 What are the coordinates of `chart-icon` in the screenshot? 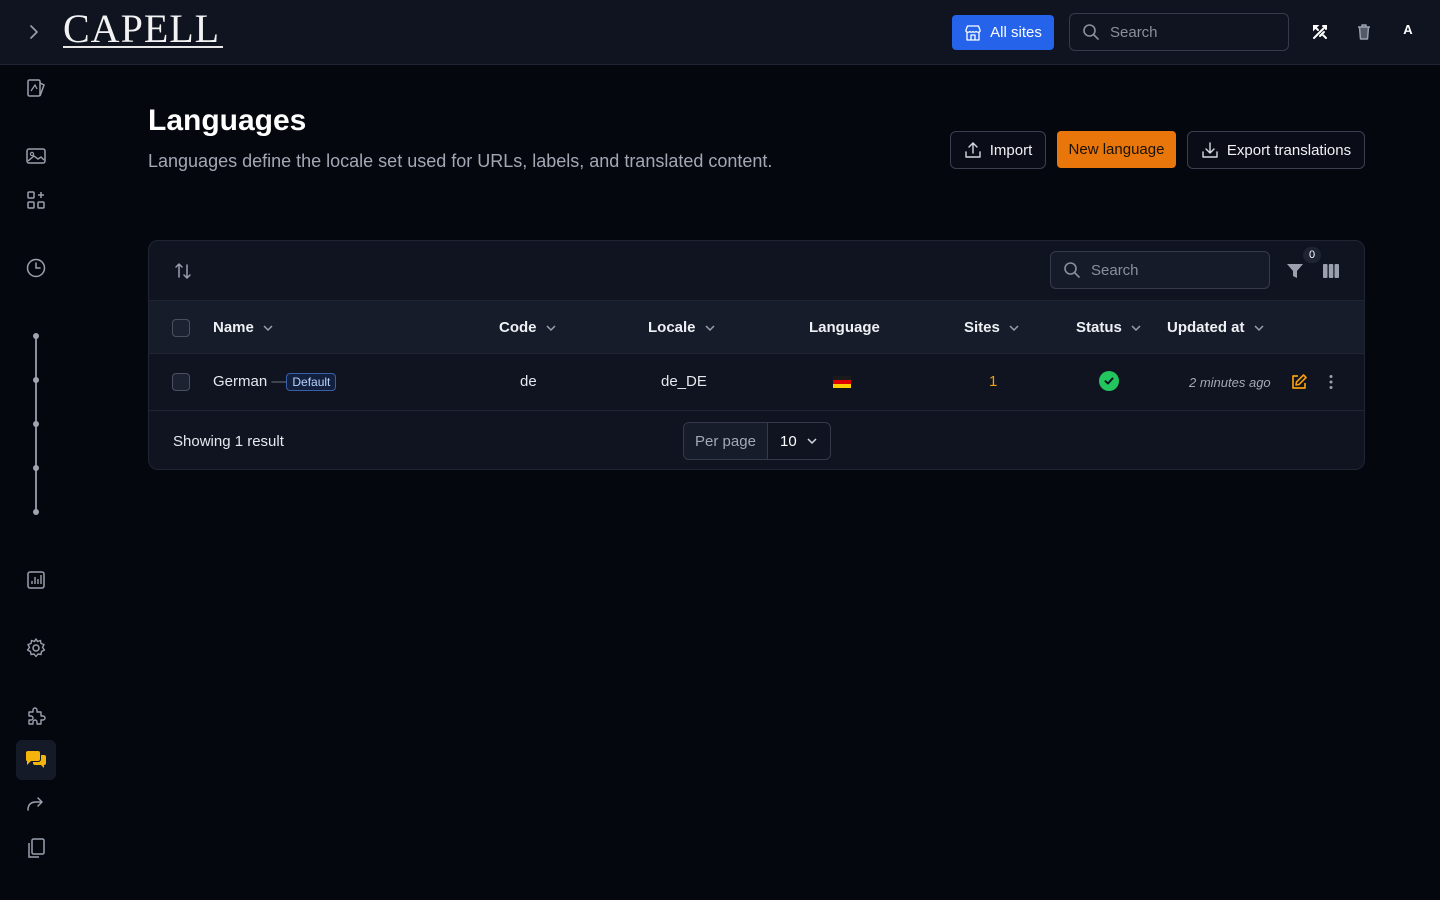 It's located at (36, 580).